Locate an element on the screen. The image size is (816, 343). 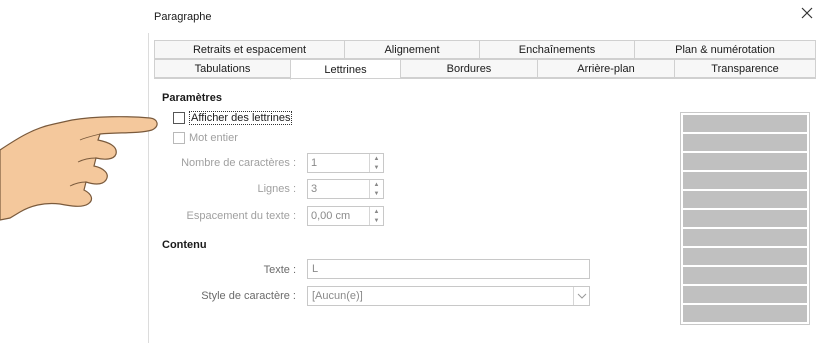
spacing-spinner: 0,00 cm ▲ ▼ is located at coordinates (345, 216).